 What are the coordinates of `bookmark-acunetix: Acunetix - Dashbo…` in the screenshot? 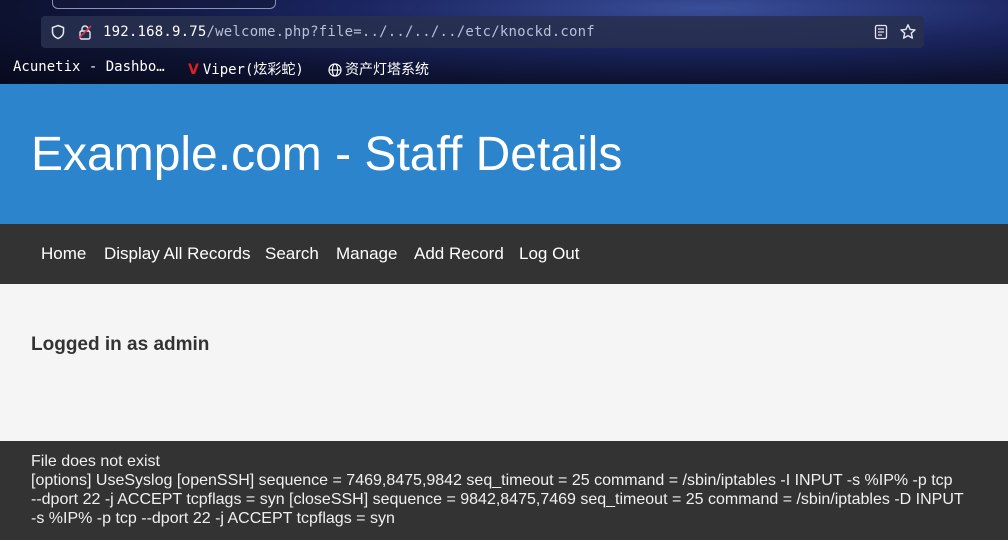 It's located at (89, 67).